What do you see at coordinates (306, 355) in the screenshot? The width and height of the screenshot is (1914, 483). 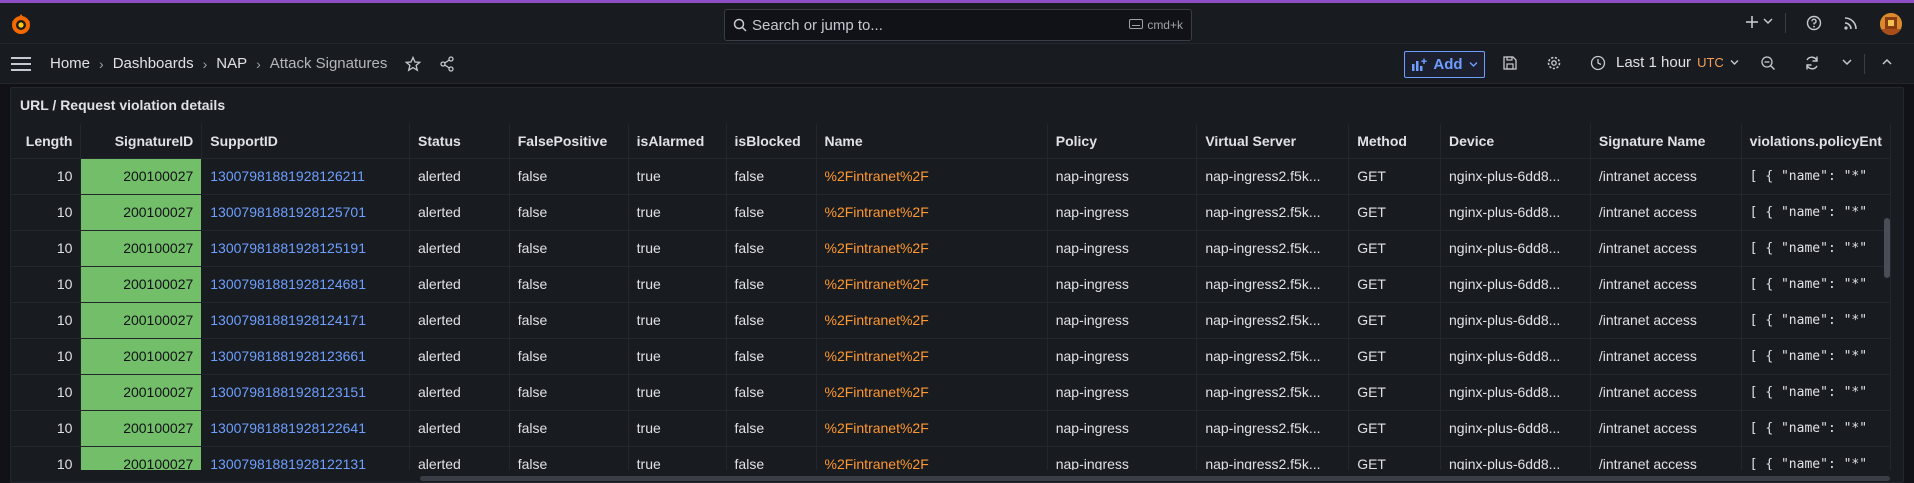 I see `table-cell: 13007981881928123661` at bounding box center [306, 355].